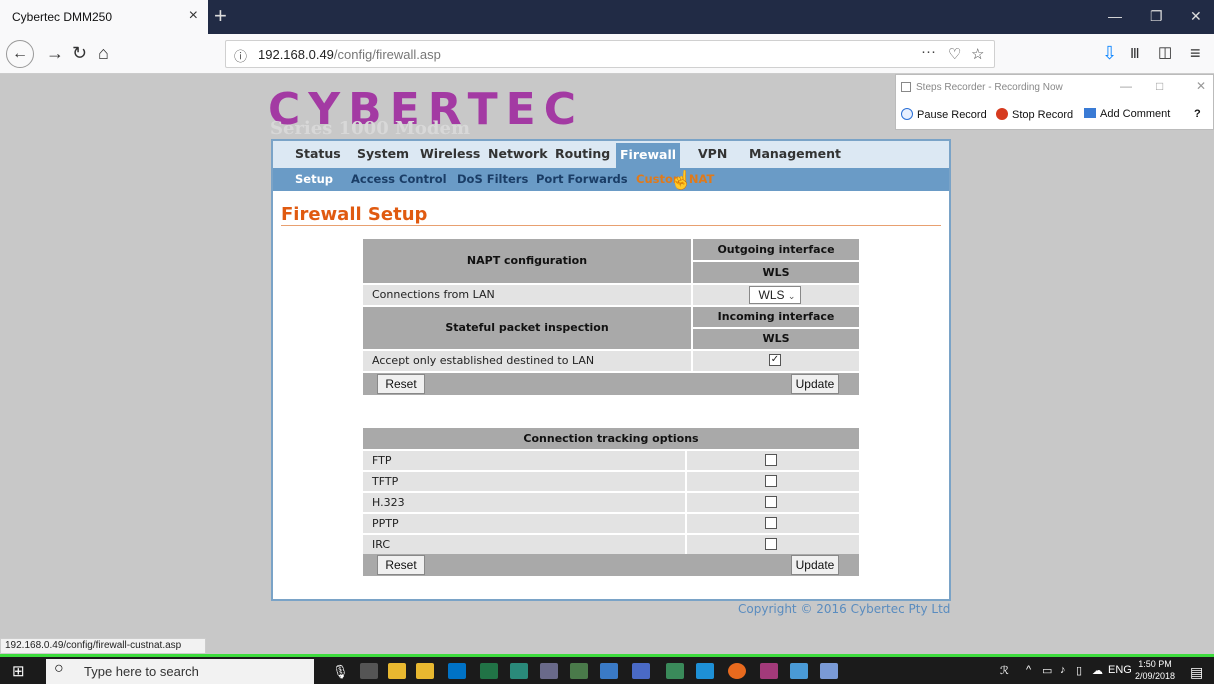  I want to click on windows-start-icon: ⊞, so click(18, 671).